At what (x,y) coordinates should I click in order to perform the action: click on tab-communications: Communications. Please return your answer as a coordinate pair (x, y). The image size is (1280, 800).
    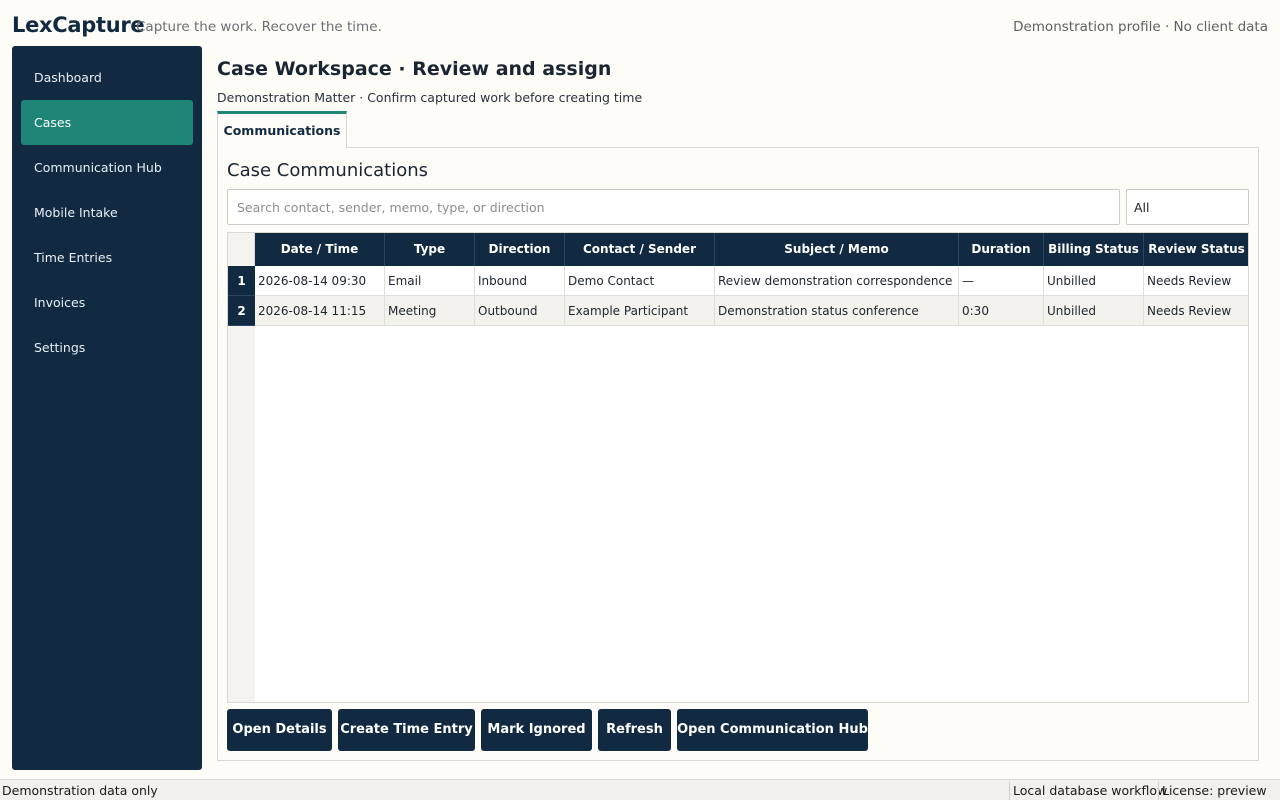
    Looking at the image, I should click on (282, 129).